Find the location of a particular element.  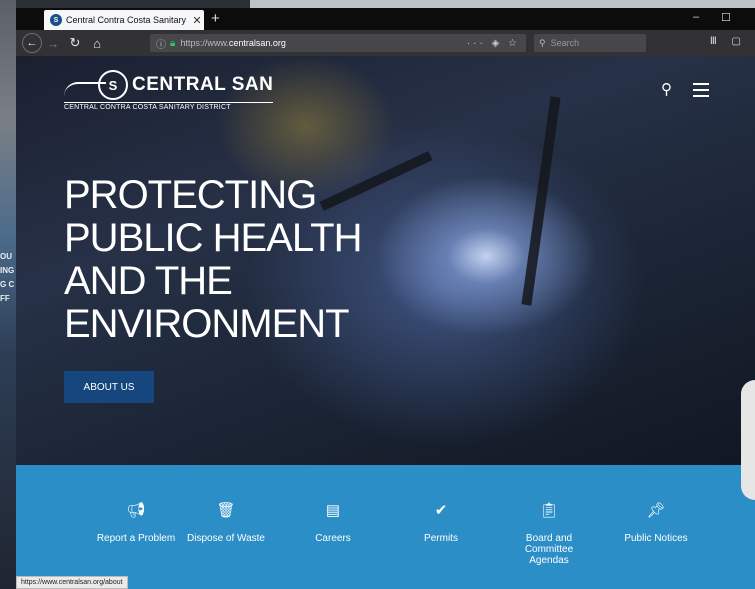

clipboard-clock-icon: 📋︎ is located at coordinates (549, 510).